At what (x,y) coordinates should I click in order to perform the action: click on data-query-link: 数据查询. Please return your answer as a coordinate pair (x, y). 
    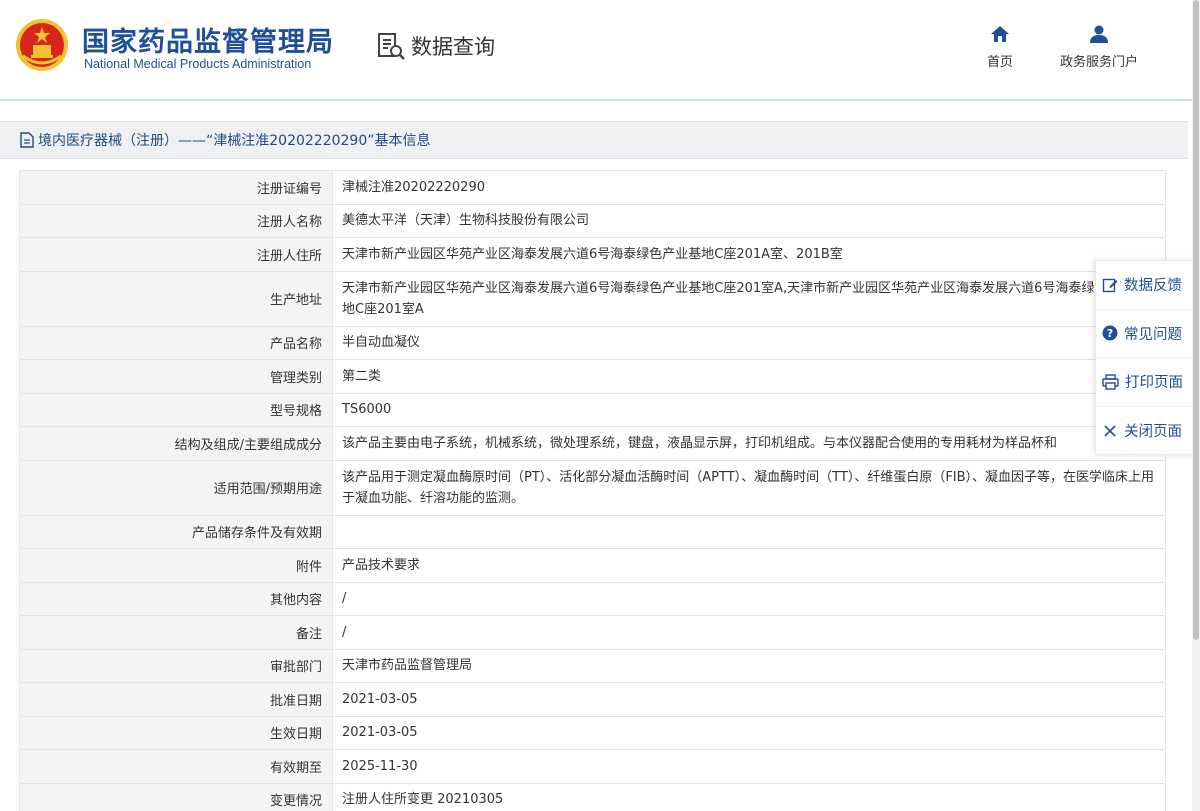
    Looking at the image, I should click on (435, 46).